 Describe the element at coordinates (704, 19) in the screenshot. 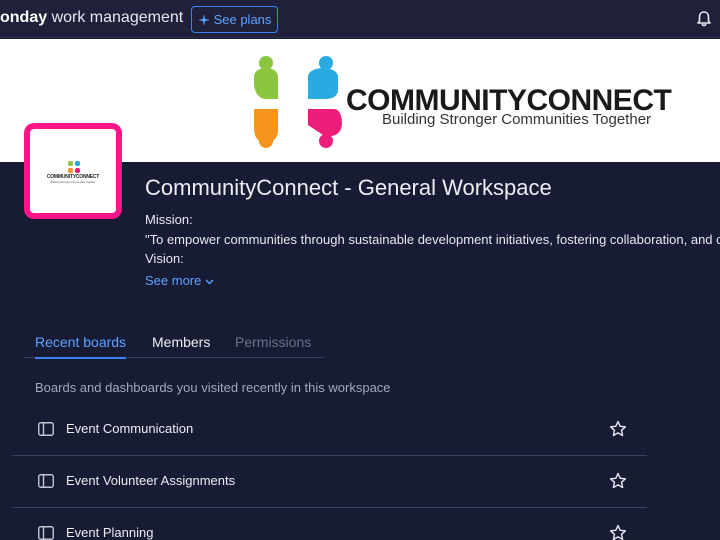

I see `bell-icon` at that location.